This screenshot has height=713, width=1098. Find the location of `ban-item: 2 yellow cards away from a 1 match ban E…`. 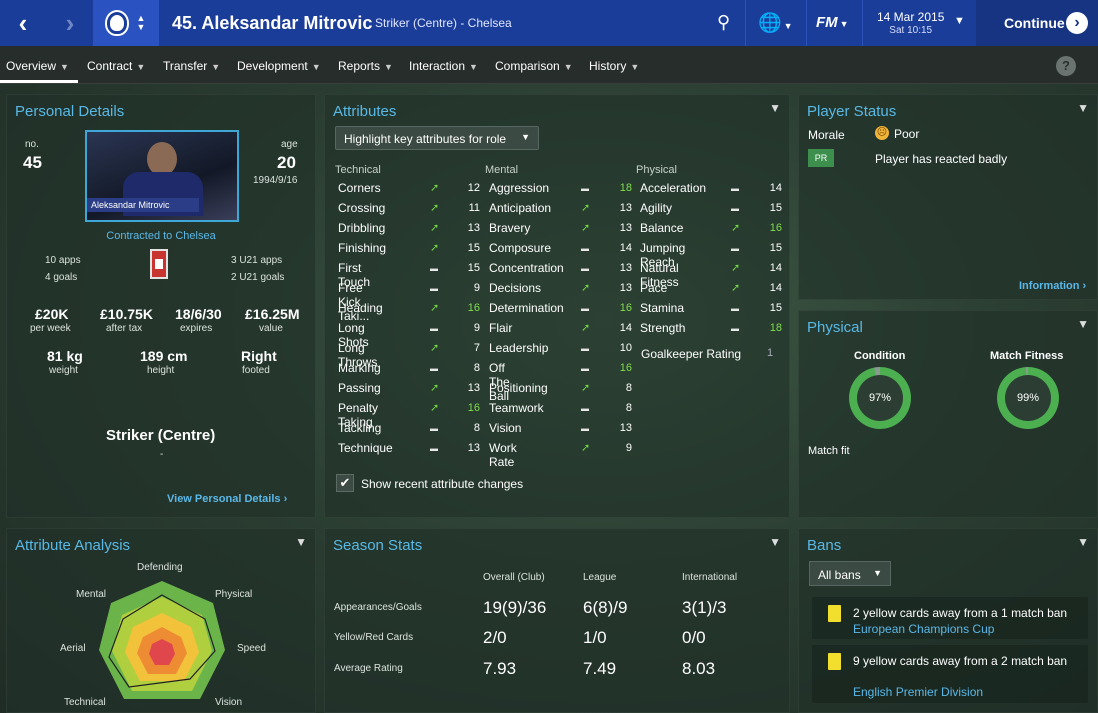

ban-item: 2 yellow cards away from a 1 match ban E… is located at coordinates (950, 618).